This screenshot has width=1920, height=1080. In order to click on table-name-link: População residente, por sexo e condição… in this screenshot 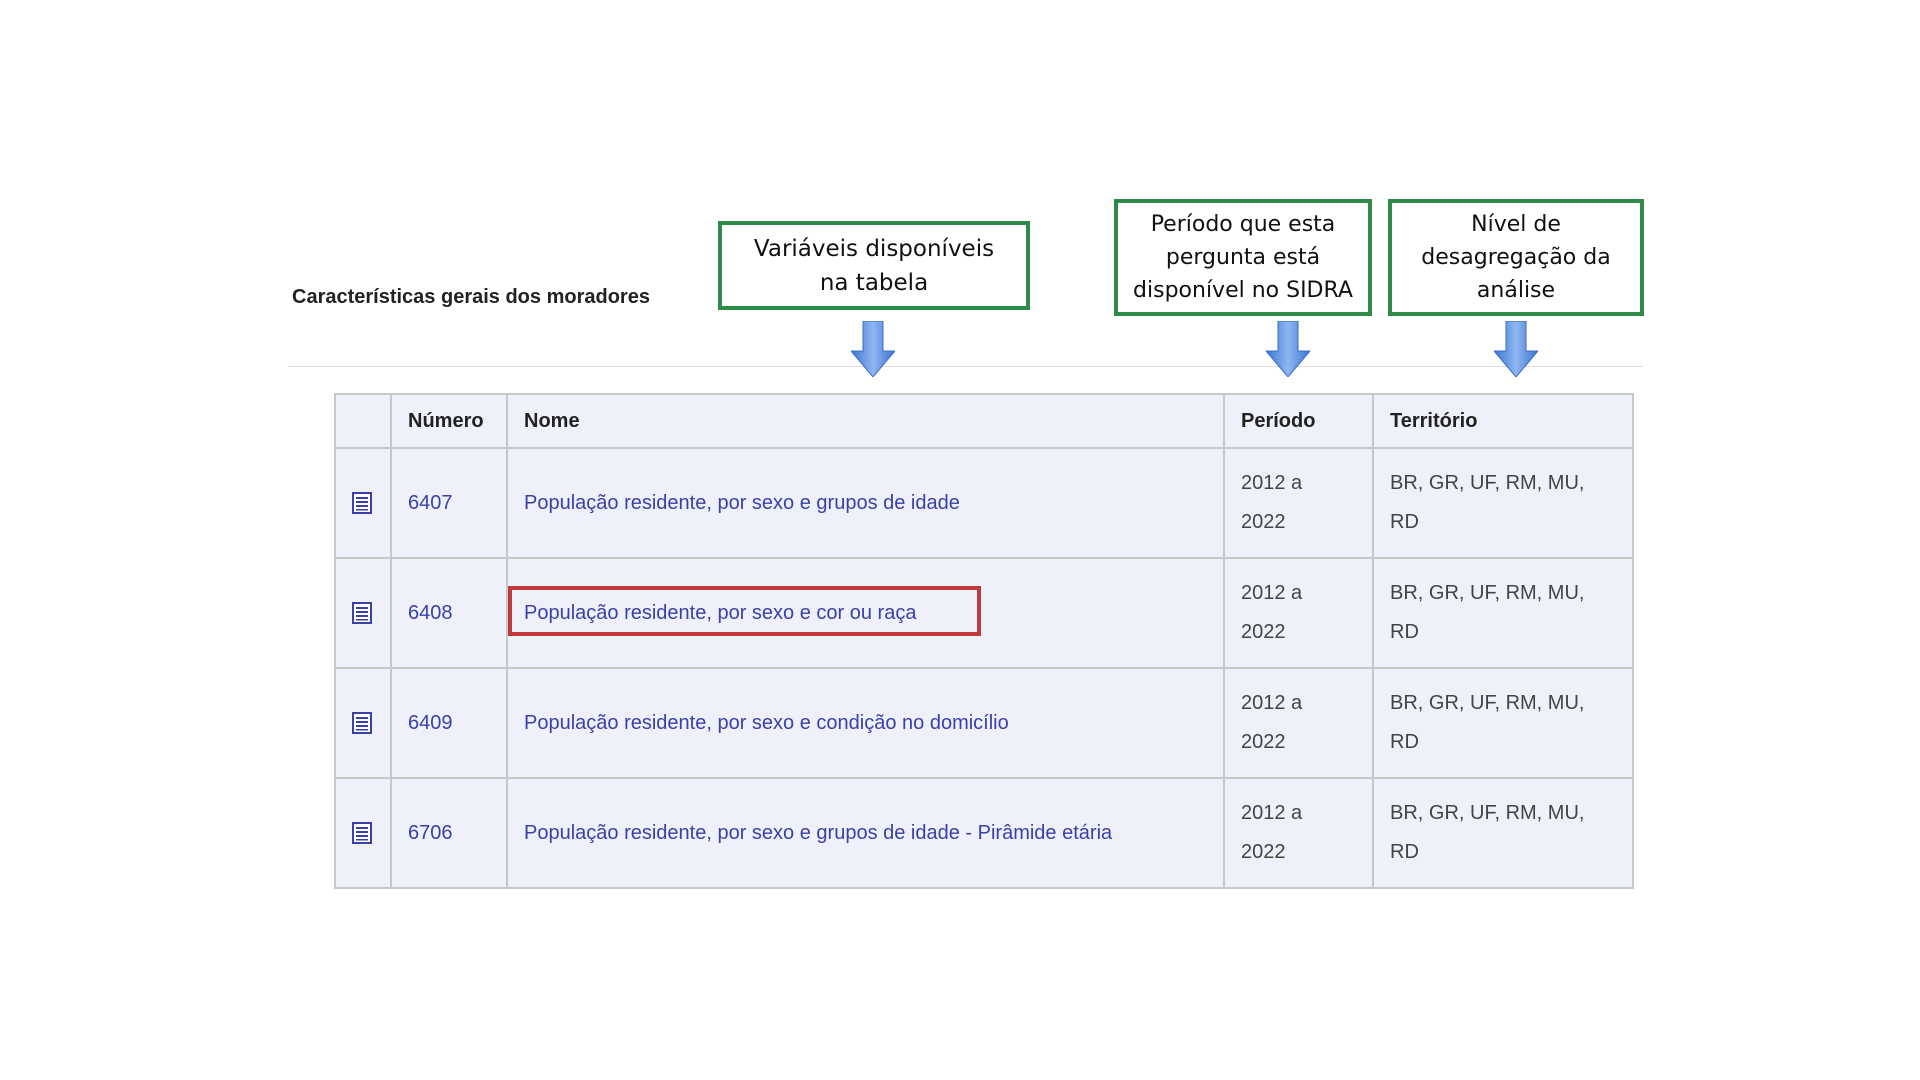, I will do `click(766, 723)`.